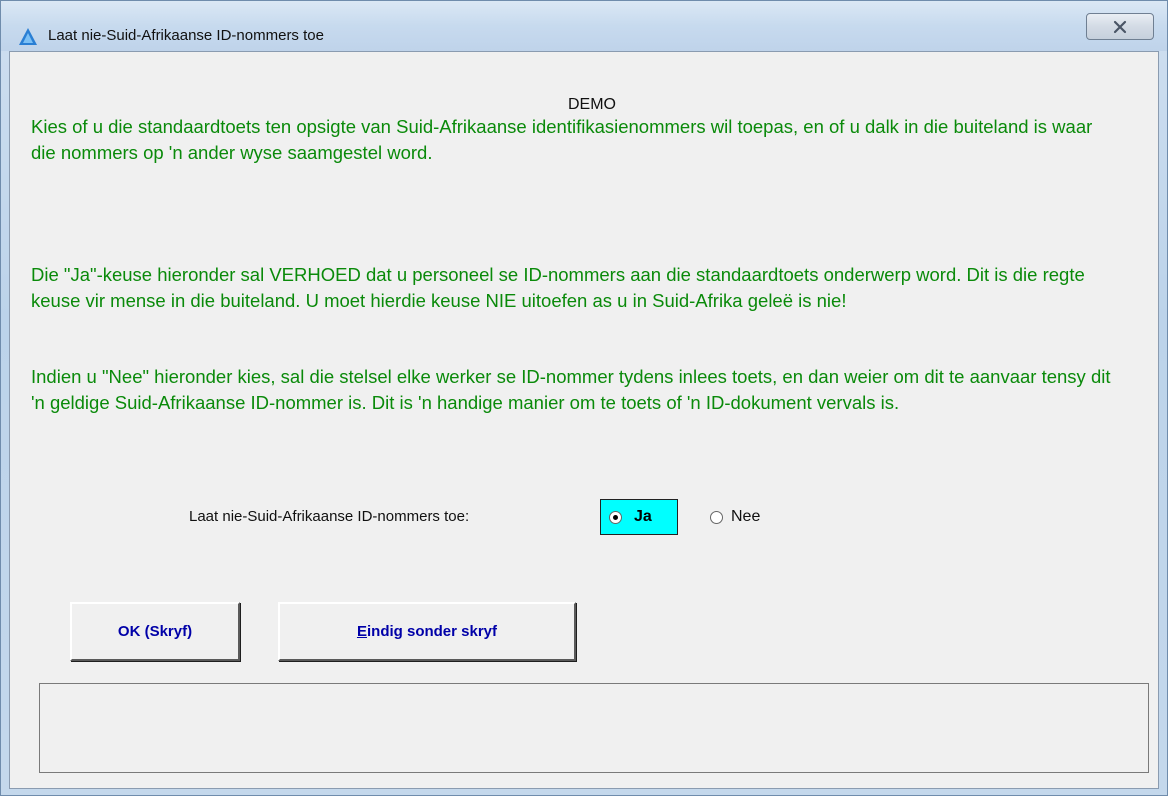 This screenshot has width=1168, height=796. I want to click on radio-nee: Nee, so click(735, 517).